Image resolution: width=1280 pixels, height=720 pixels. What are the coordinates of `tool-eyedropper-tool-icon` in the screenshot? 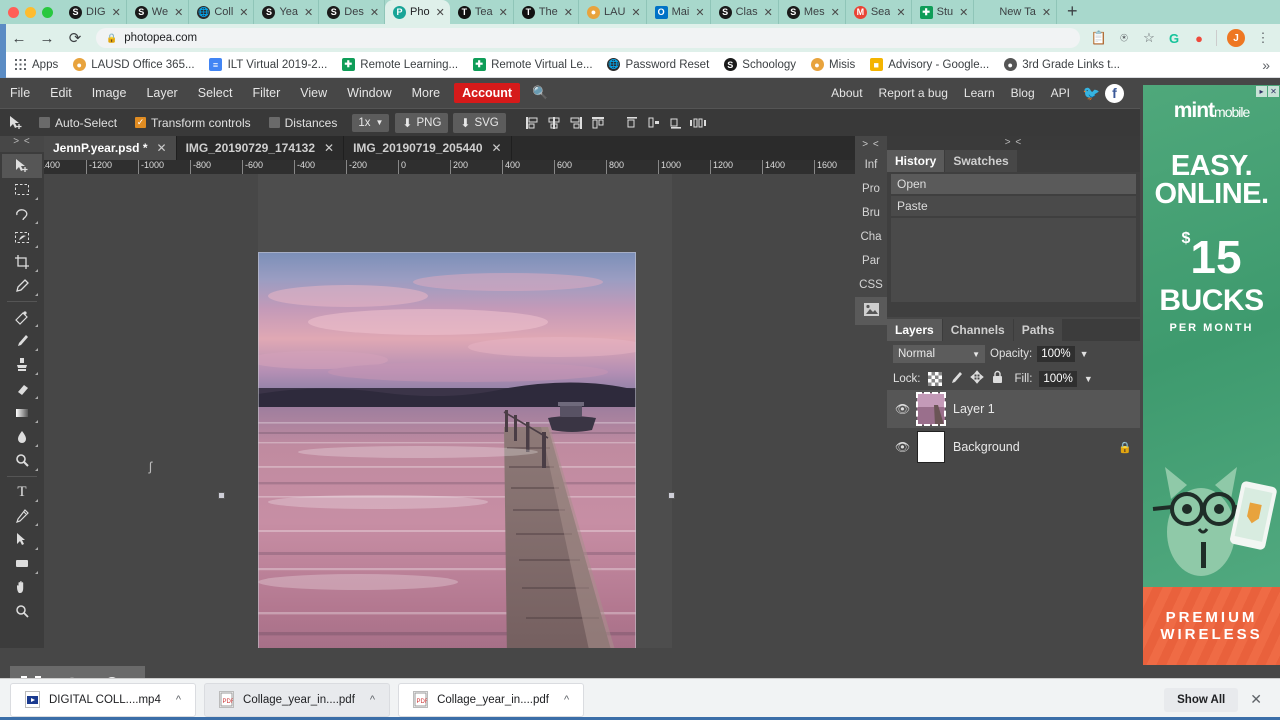 It's located at (22, 286).